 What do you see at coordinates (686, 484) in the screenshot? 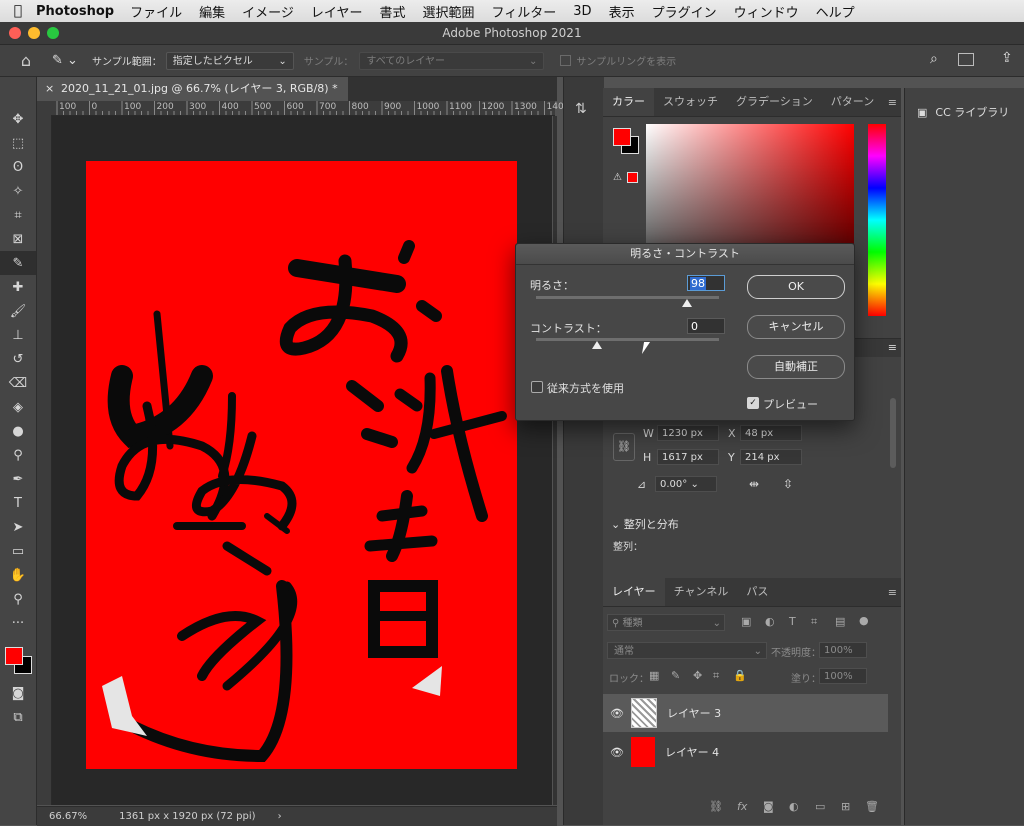
I see `angle-field: 0.00° ⌄` at bounding box center [686, 484].